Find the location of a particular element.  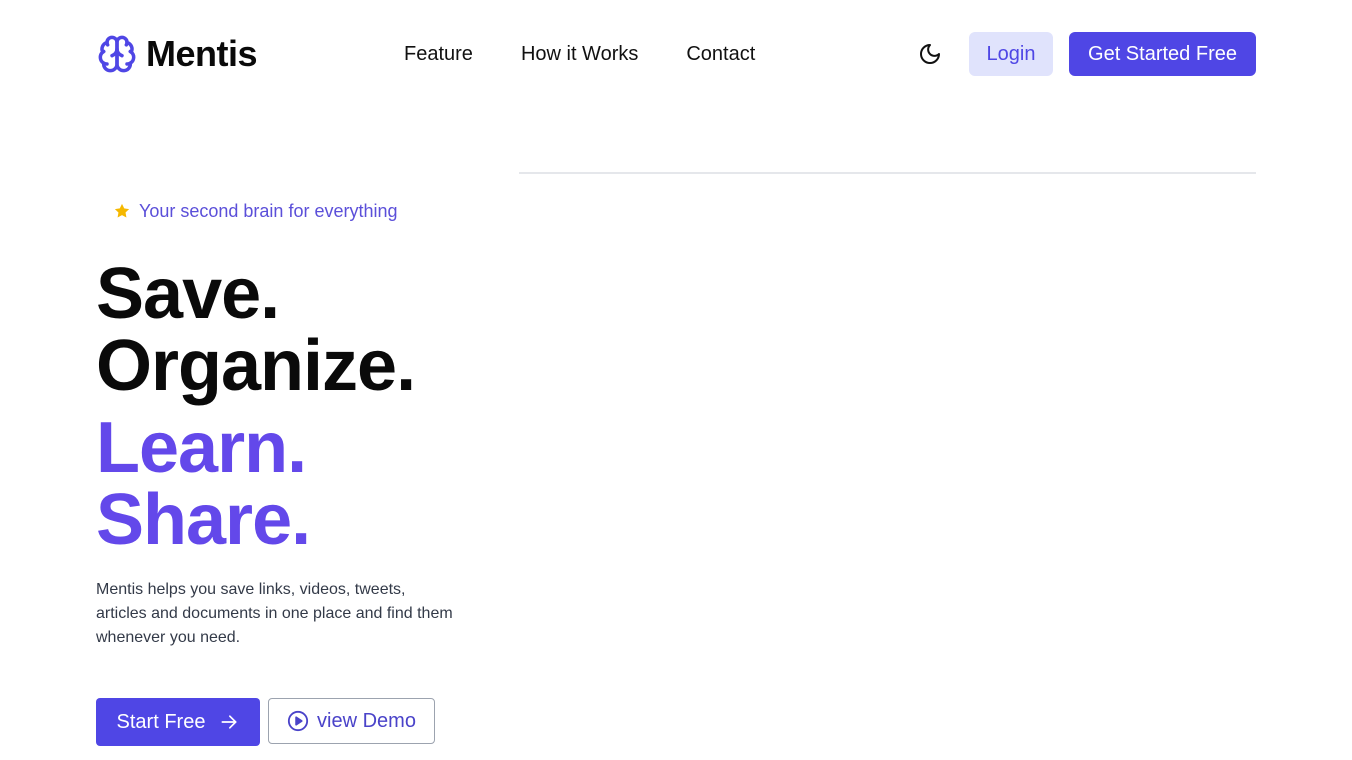

star-icon is located at coordinates (122, 210).